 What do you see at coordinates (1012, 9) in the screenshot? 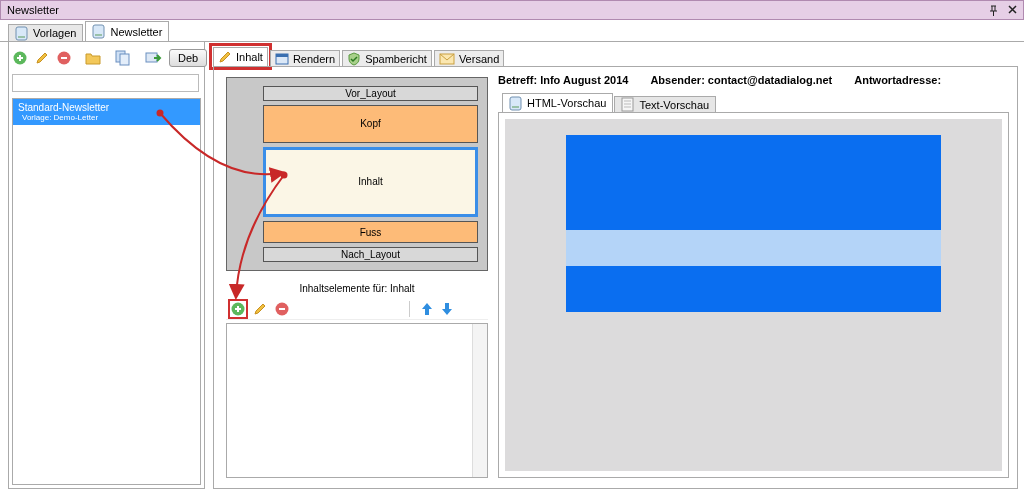
I see `close-icon` at bounding box center [1012, 9].